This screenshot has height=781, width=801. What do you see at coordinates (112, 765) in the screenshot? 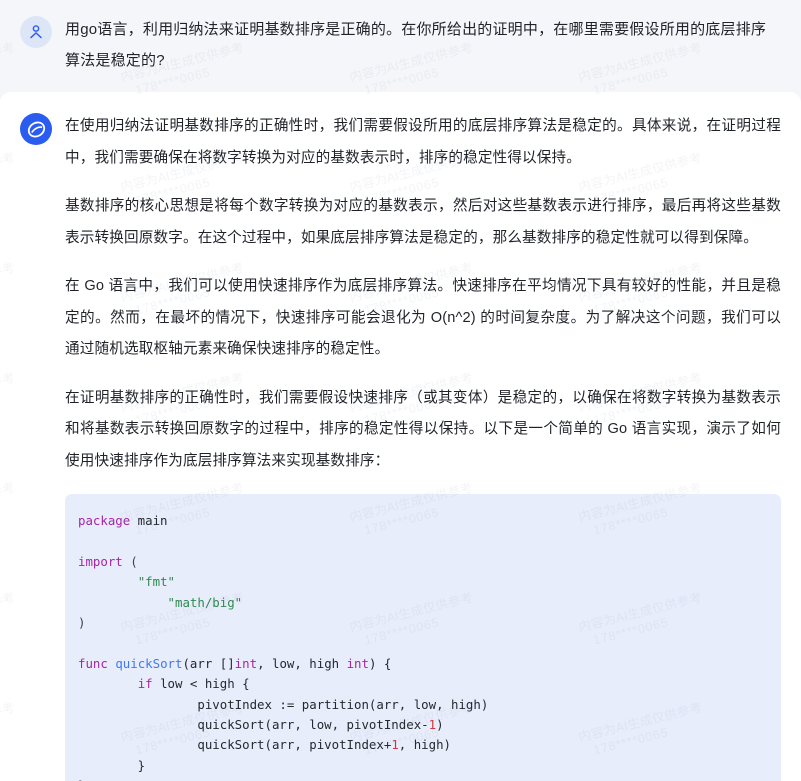
I see `code-token: }` at bounding box center [112, 765].